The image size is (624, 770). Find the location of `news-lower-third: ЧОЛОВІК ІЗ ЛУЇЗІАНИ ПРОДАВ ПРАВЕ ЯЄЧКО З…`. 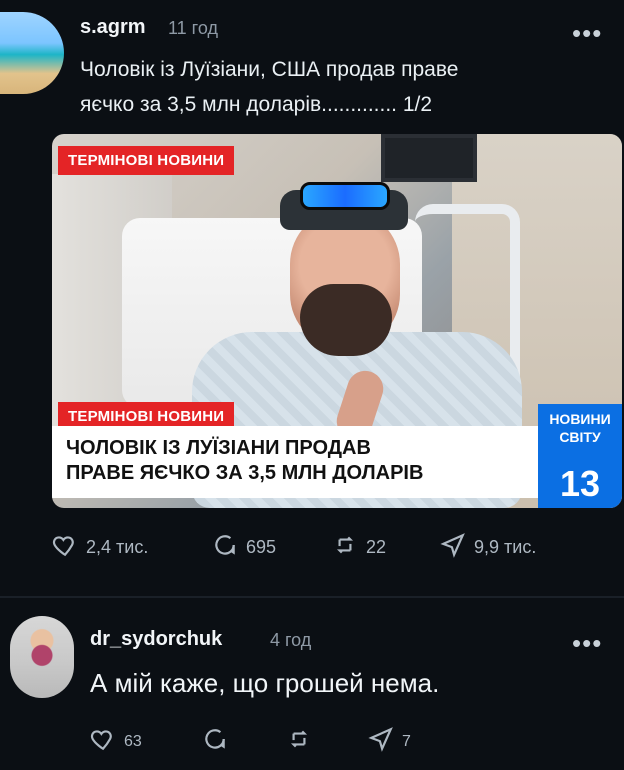

news-lower-third: ЧОЛОВІК ІЗ ЛУЇЗІАНИ ПРОДАВ ПРАВЕ ЯЄЧКО З… is located at coordinates (295, 462).